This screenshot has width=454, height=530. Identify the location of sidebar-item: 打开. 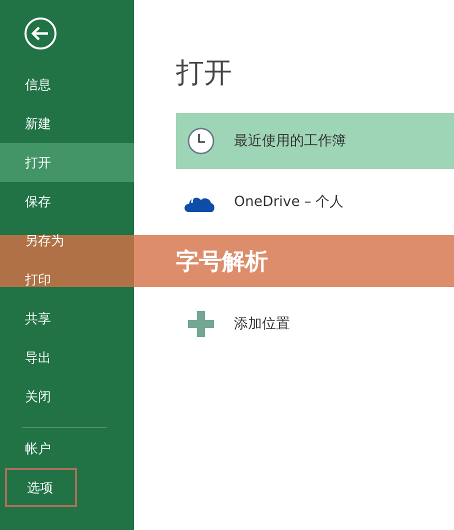
(67, 162).